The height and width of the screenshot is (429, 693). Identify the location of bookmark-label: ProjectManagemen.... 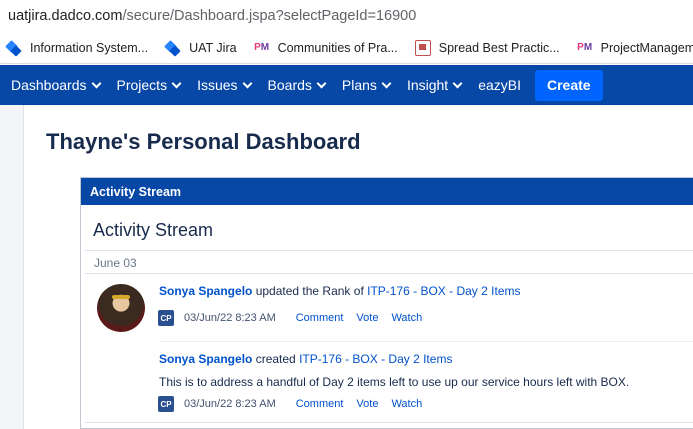
(646, 47).